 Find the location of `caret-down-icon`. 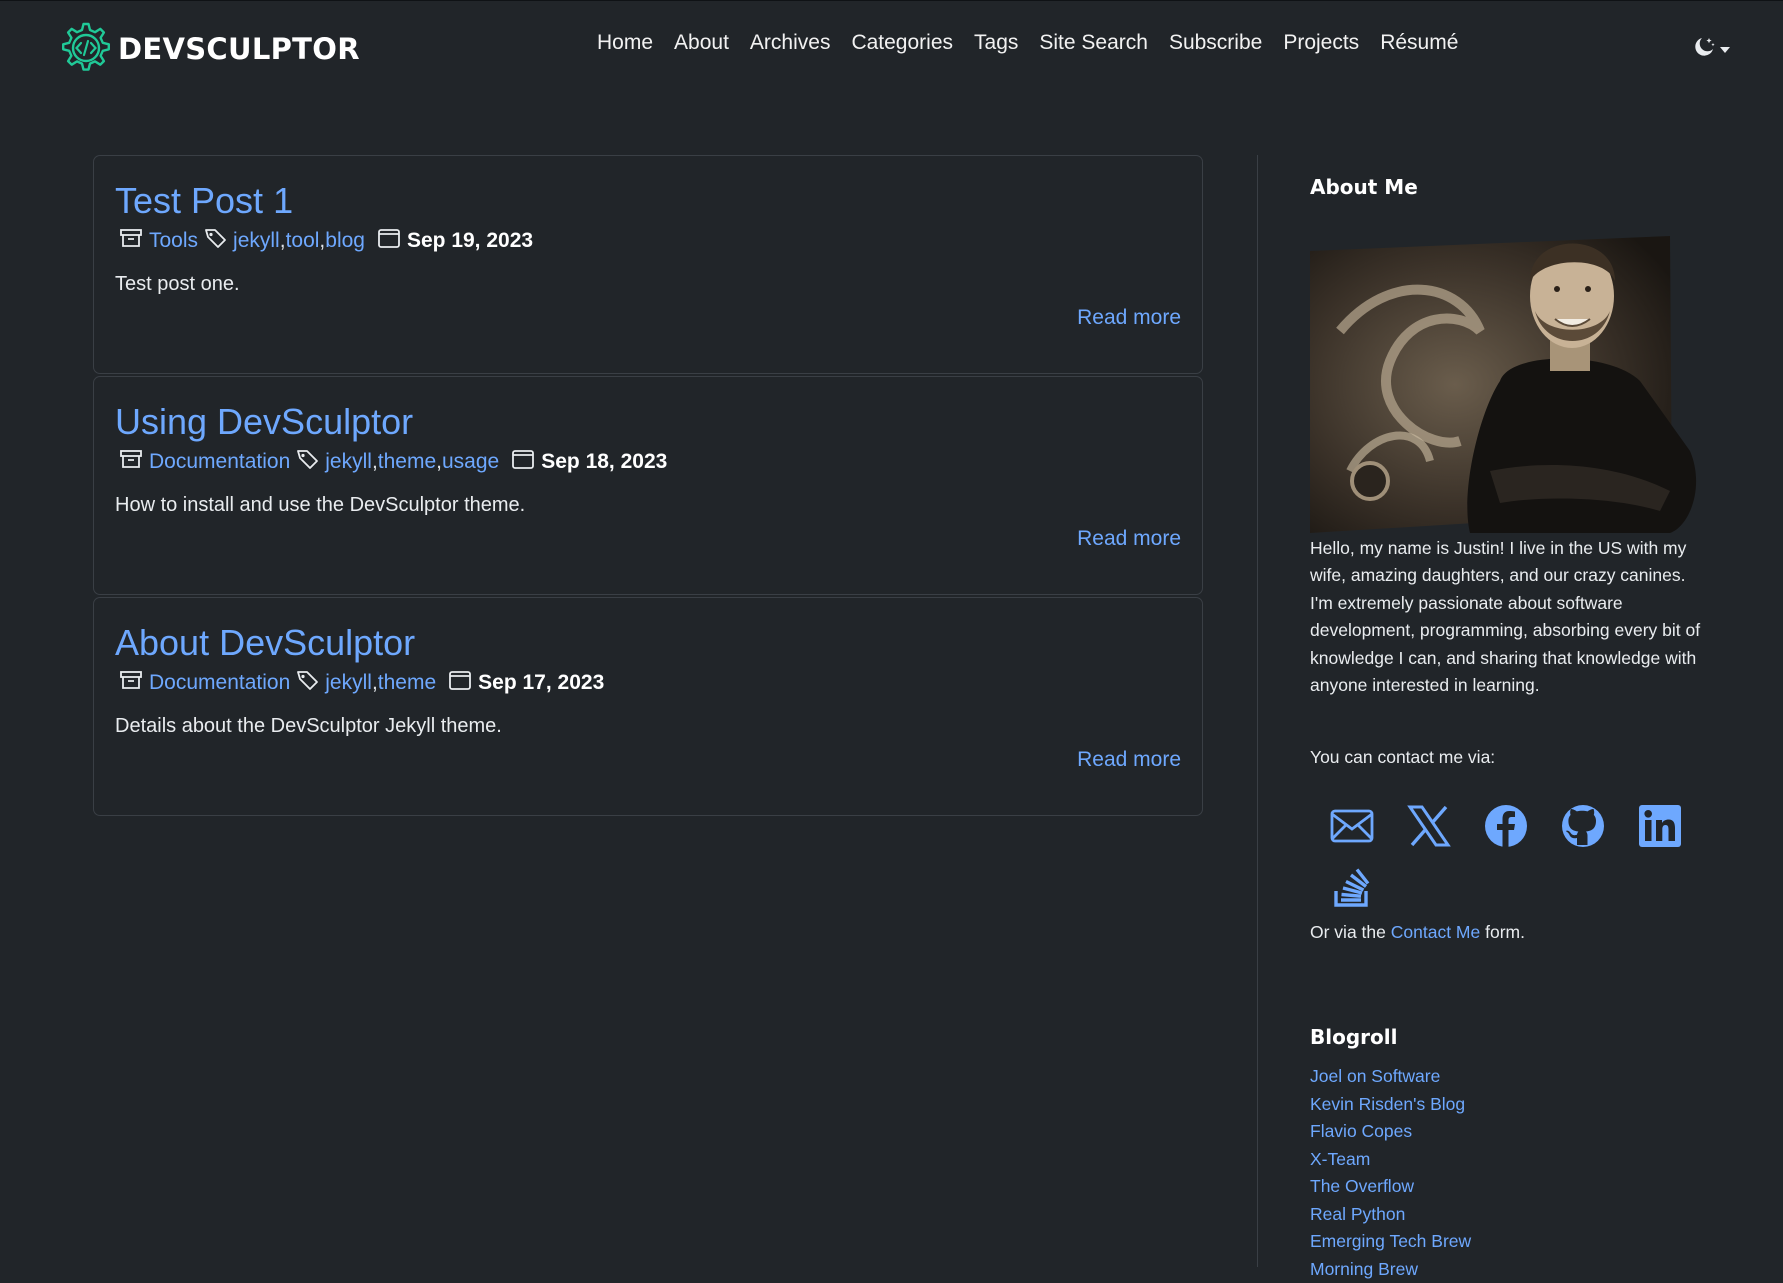

caret-down-icon is located at coordinates (1725, 49).